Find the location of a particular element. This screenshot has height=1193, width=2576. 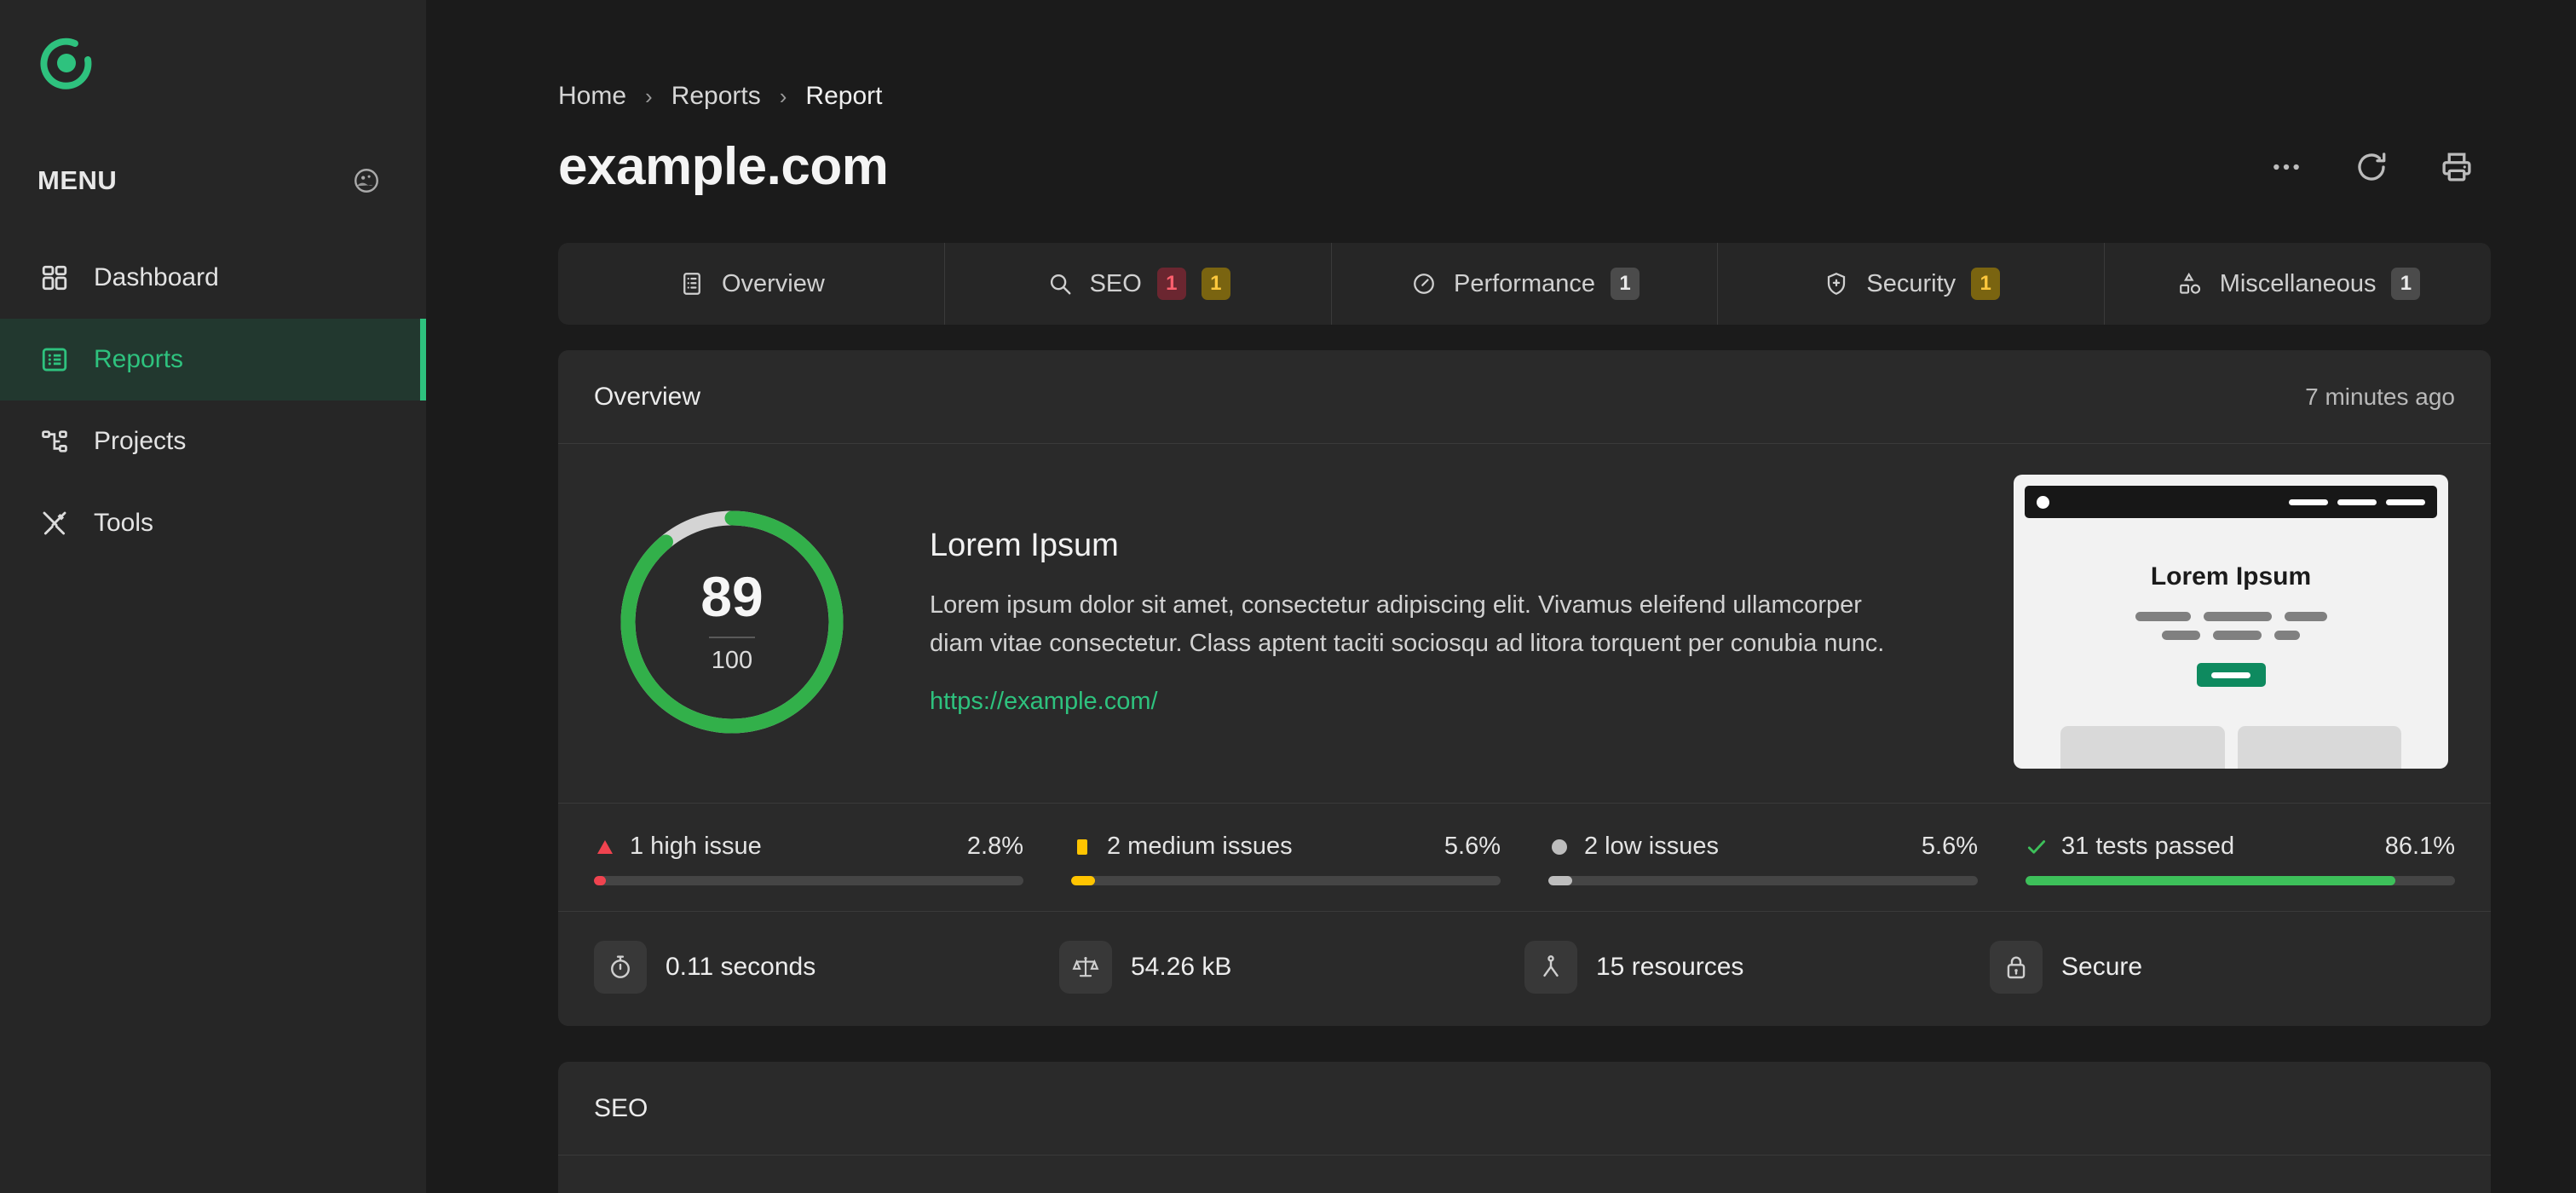

metric-security: Secure is located at coordinates (2222, 967).